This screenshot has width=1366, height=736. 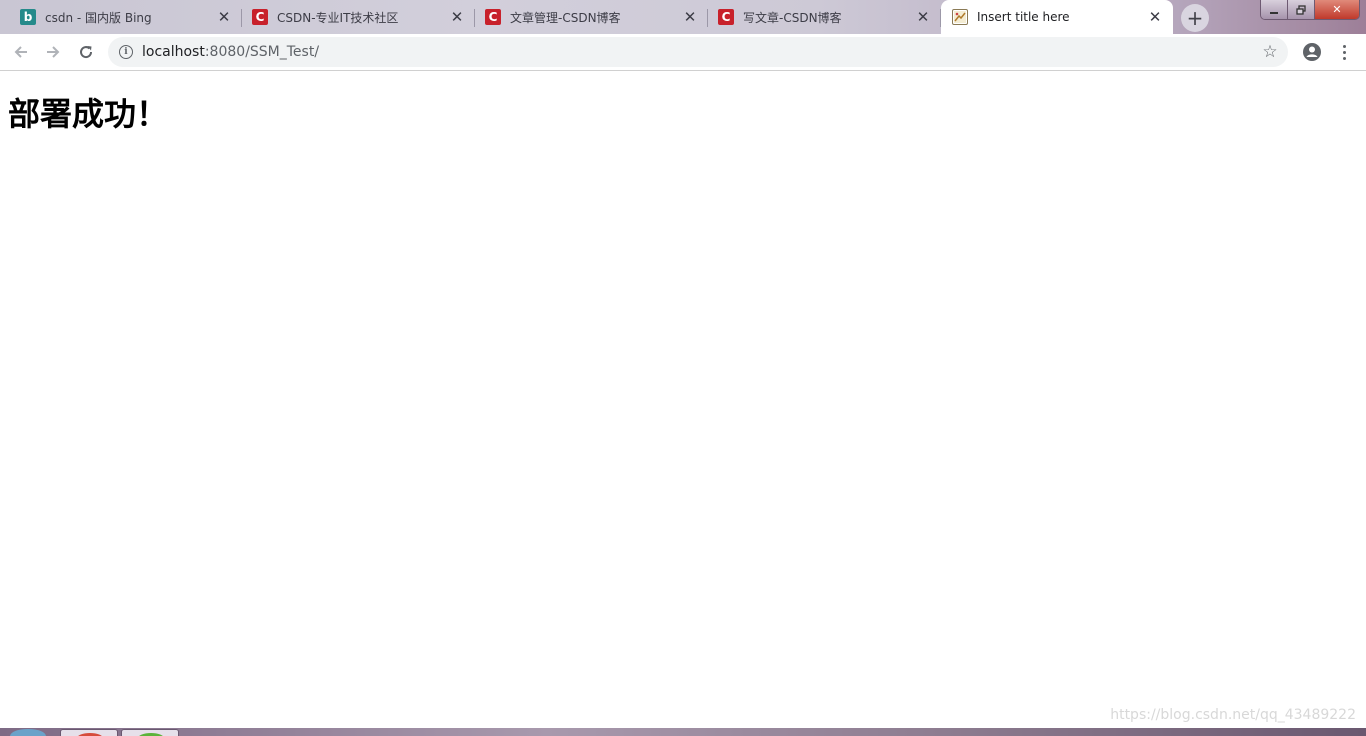 I want to click on page-heading: 部署成功！, so click(x=88, y=114).